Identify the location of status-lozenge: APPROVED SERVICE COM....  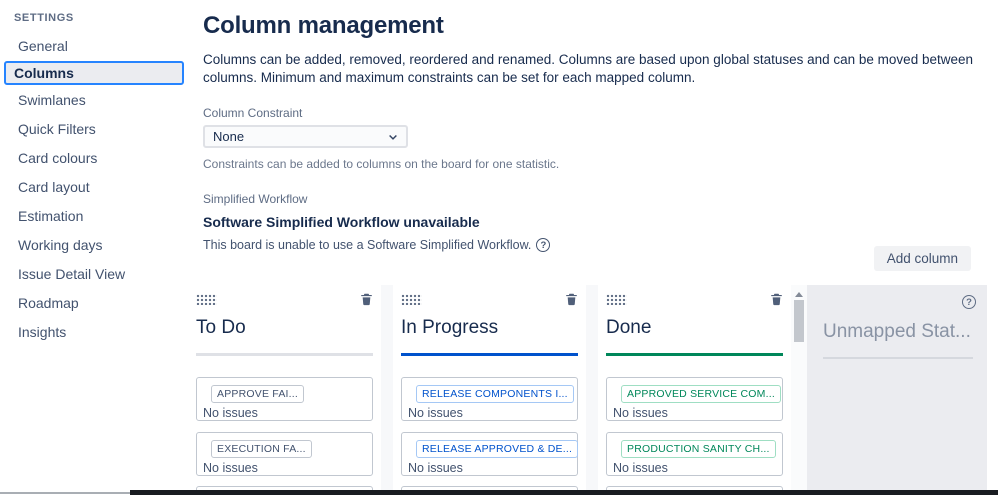
(701, 394).